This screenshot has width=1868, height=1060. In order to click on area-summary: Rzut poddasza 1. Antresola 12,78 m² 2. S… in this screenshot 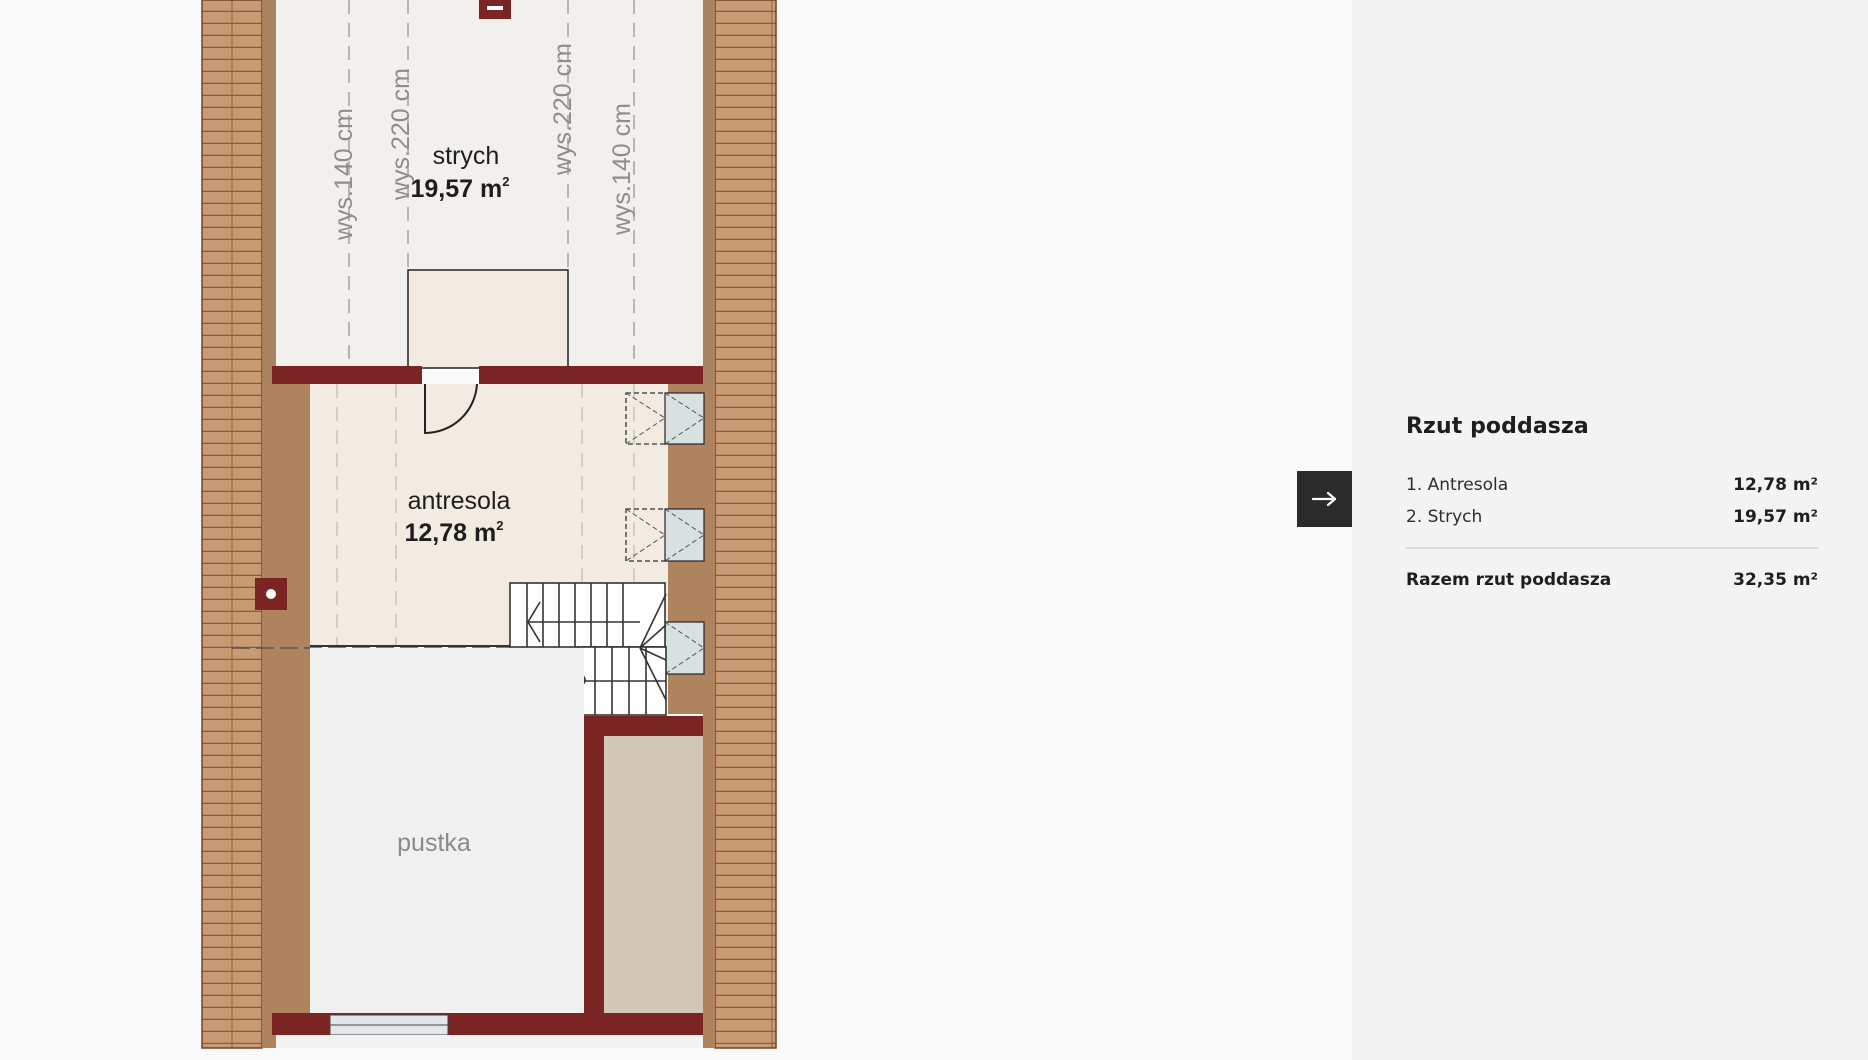, I will do `click(1612, 503)`.